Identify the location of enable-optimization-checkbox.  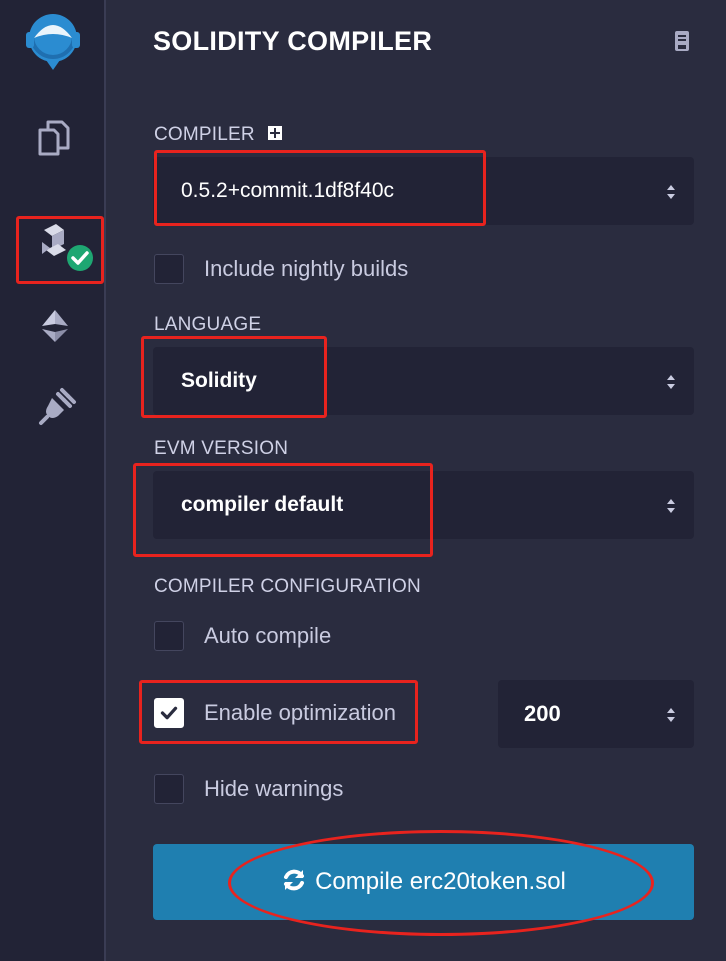
(169, 713).